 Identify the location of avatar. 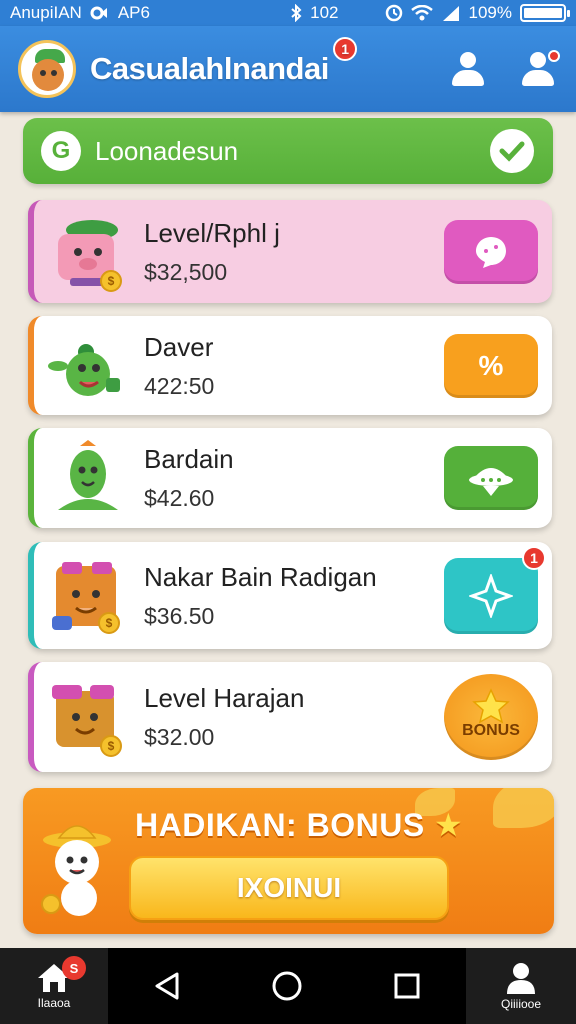
(47, 69).